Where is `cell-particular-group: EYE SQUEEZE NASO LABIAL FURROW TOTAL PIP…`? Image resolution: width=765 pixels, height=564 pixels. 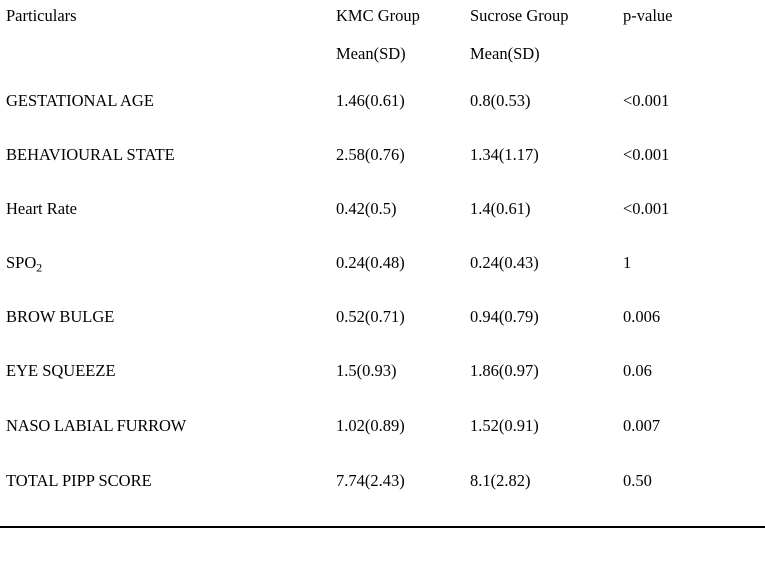
cell-particular-group: EYE SQUEEZE NASO LABIAL FURROW TOTAL PIP… is located at coordinates (165, 441).